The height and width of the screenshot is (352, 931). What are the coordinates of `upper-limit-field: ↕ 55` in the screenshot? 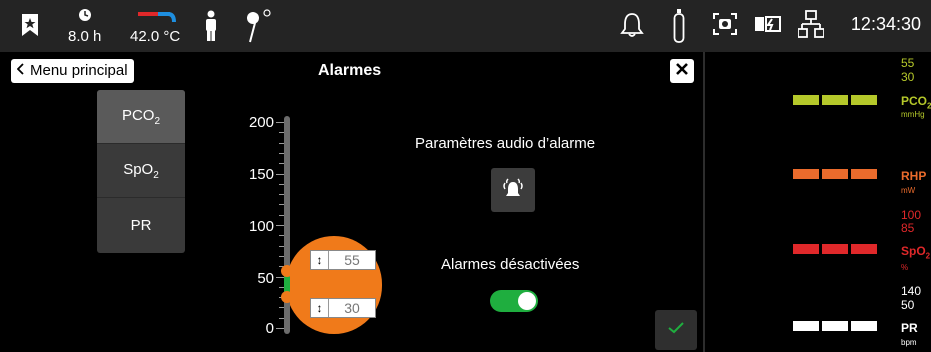 It's located at (343, 260).